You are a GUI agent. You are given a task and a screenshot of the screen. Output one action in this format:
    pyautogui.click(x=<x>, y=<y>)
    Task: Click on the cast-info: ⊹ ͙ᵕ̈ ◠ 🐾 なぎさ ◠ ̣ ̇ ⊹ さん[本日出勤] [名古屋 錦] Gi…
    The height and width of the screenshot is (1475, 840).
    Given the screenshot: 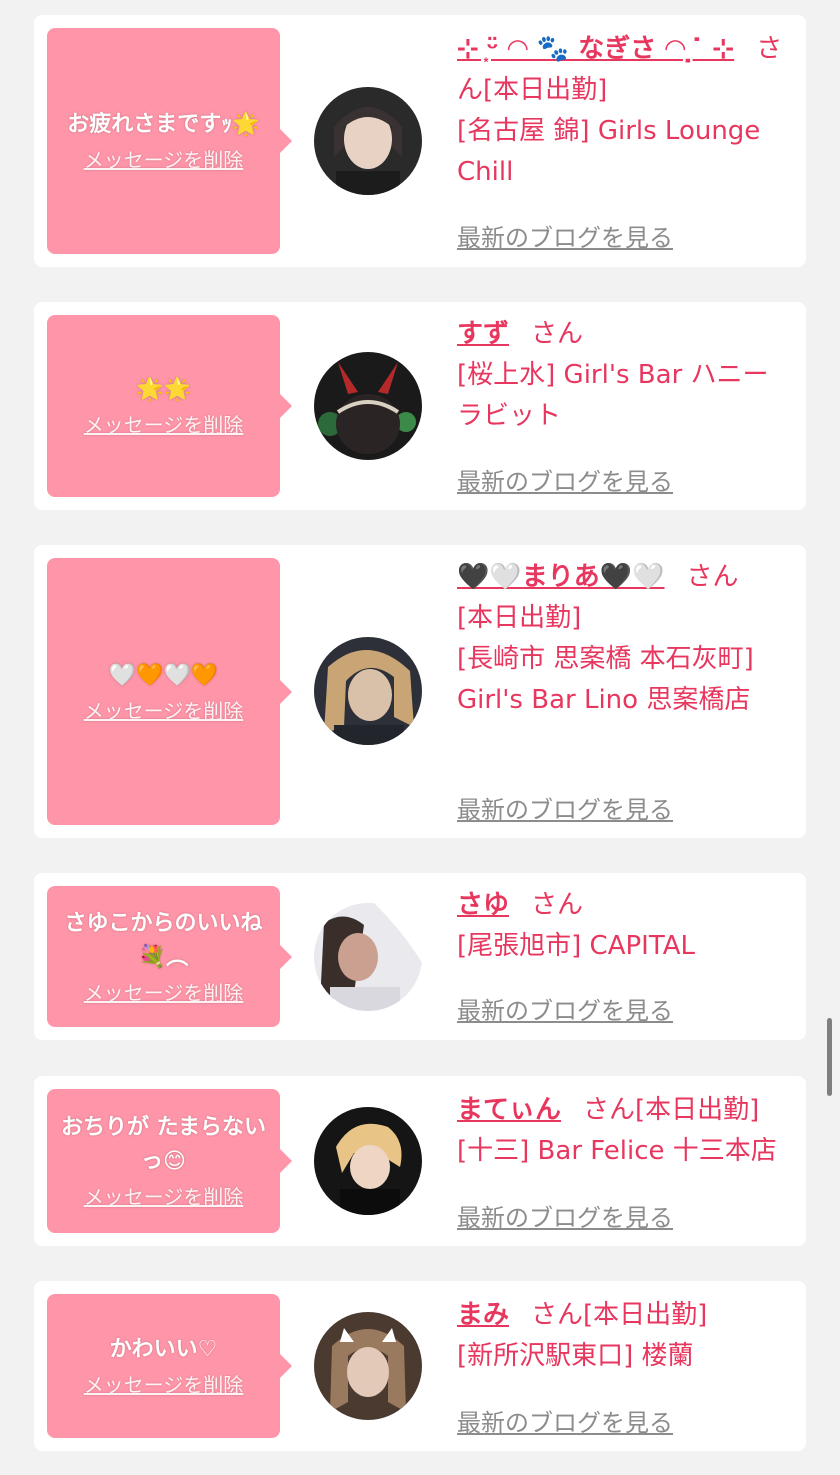 What is the action you would take?
    pyautogui.click(x=622, y=111)
    